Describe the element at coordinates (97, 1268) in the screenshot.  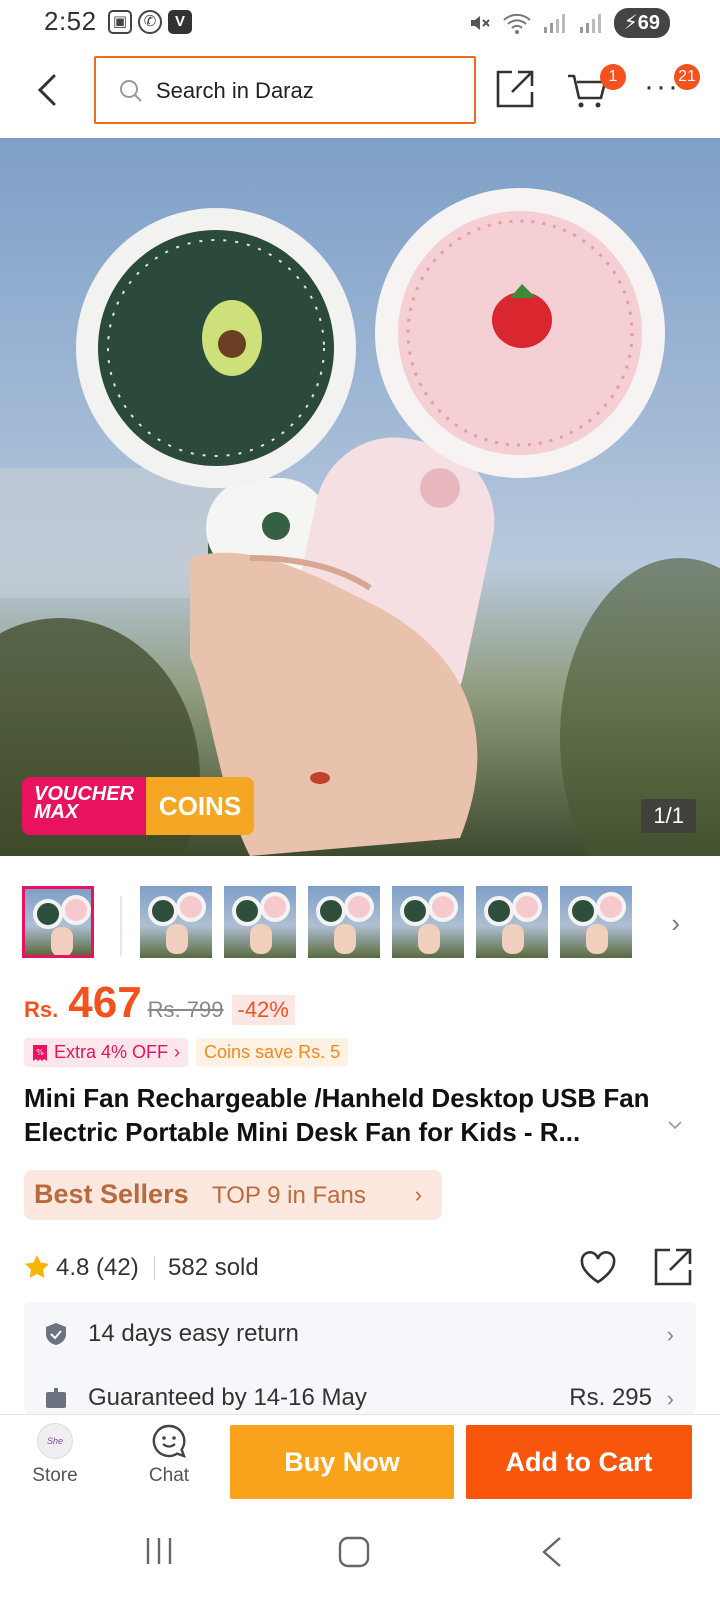
I see `rating-score: 4.8 (42)` at that location.